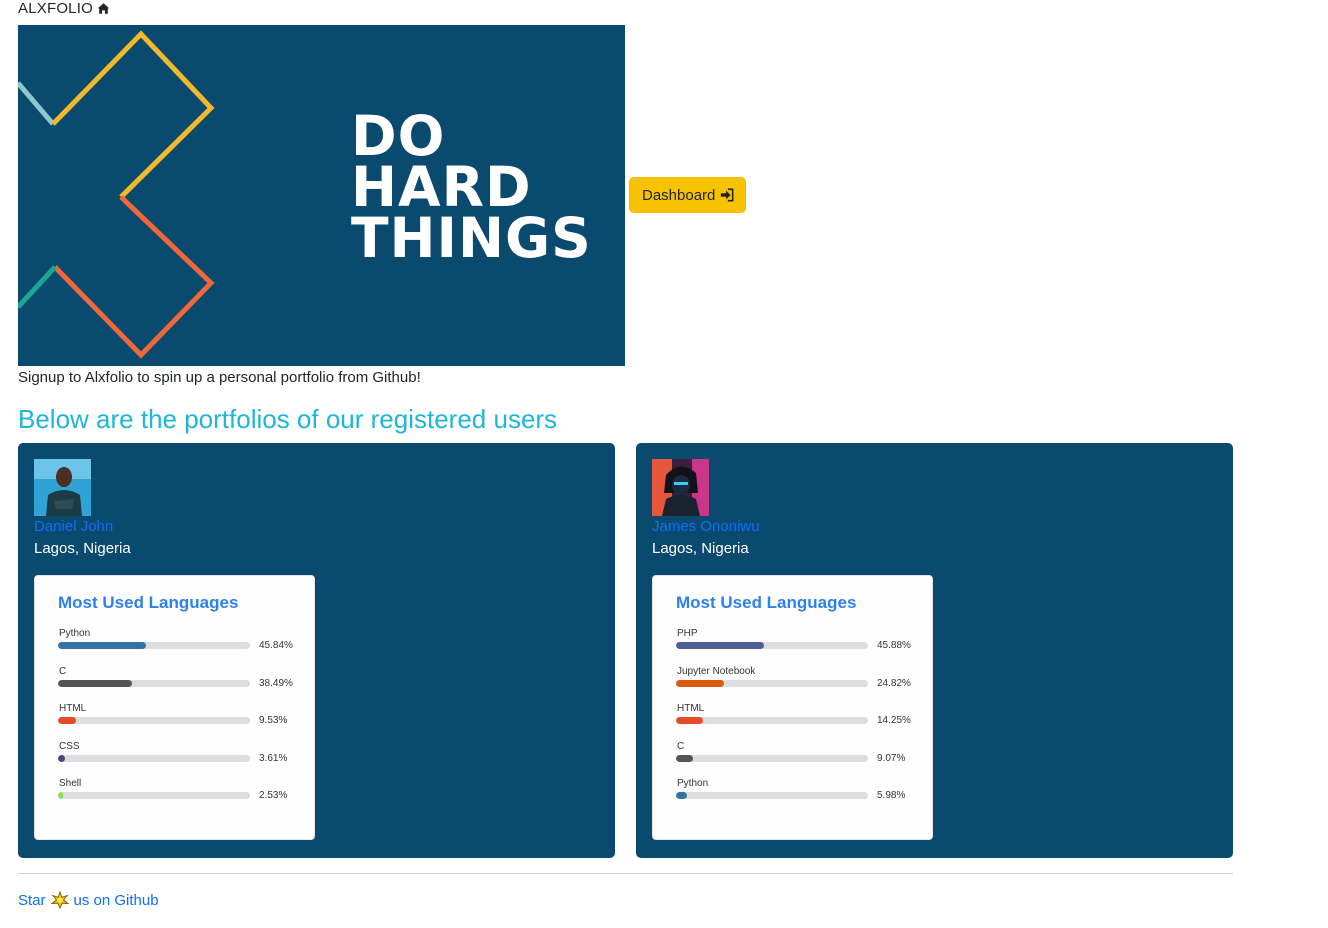 The image size is (1328, 928). Describe the element at coordinates (273, 758) in the screenshot. I see `language-percent: 3.61%` at that location.